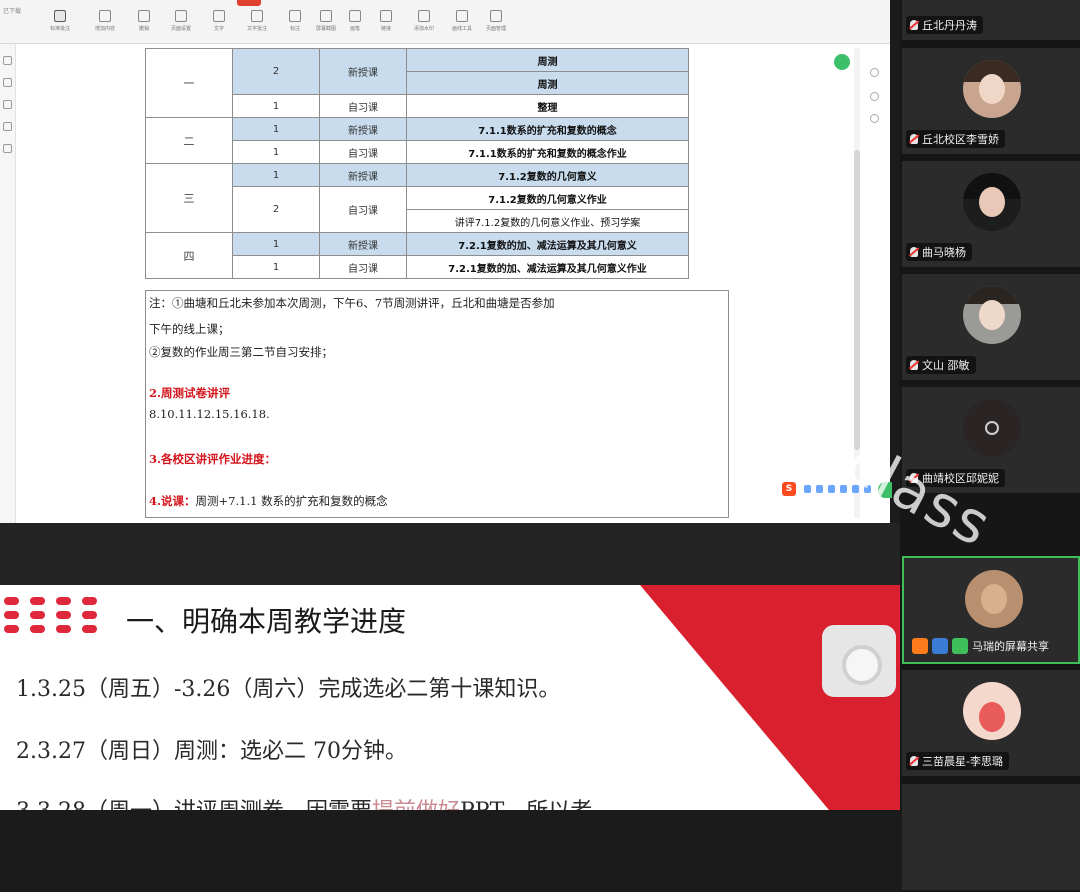 Image resolution: width=1080 pixels, height=892 pixels. What do you see at coordinates (949, 25) in the screenshot?
I see `participant-name: 丘北丹丹涛` at bounding box center [949, 25].